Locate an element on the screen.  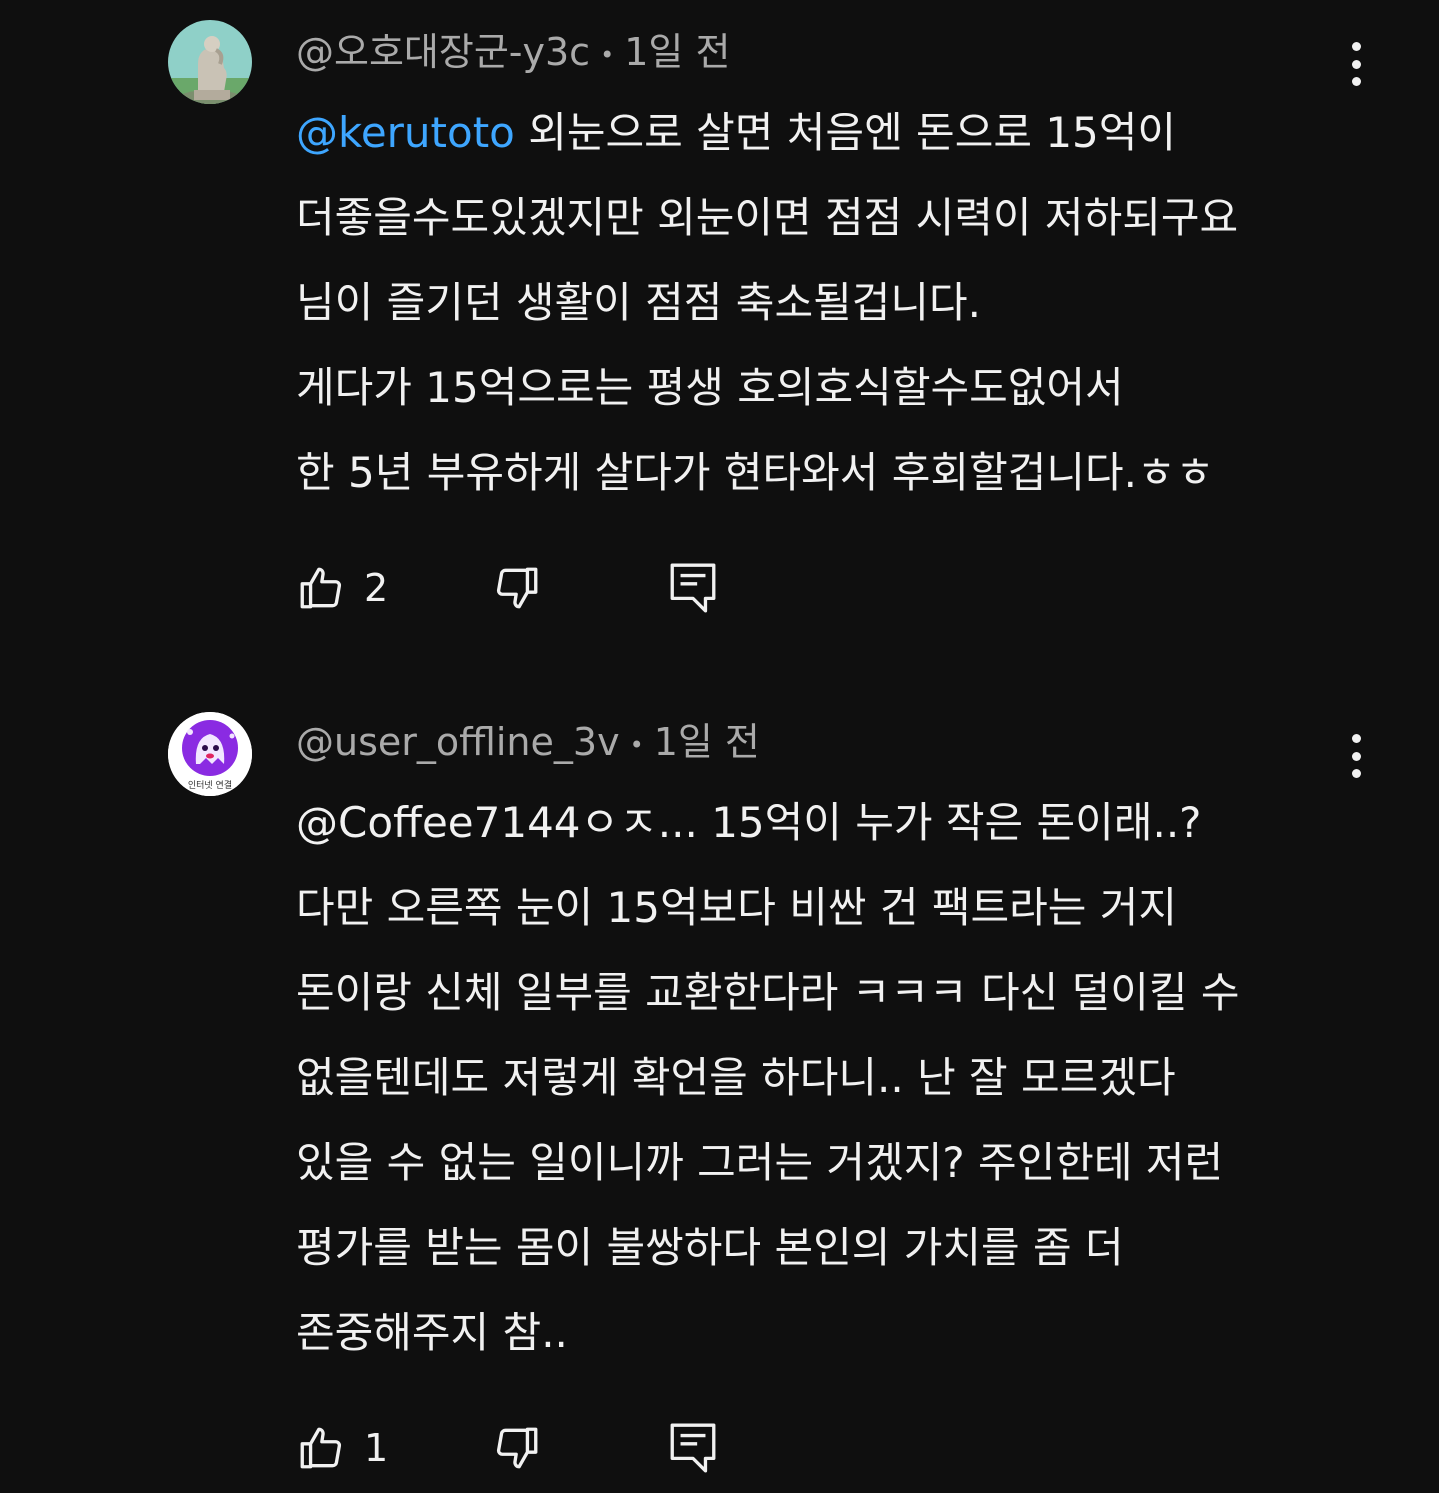
comment-line: @Coffee7144ㅇㅈ... 15억이 누가 작은 돈이래..? is located at coordinates (749, 822).